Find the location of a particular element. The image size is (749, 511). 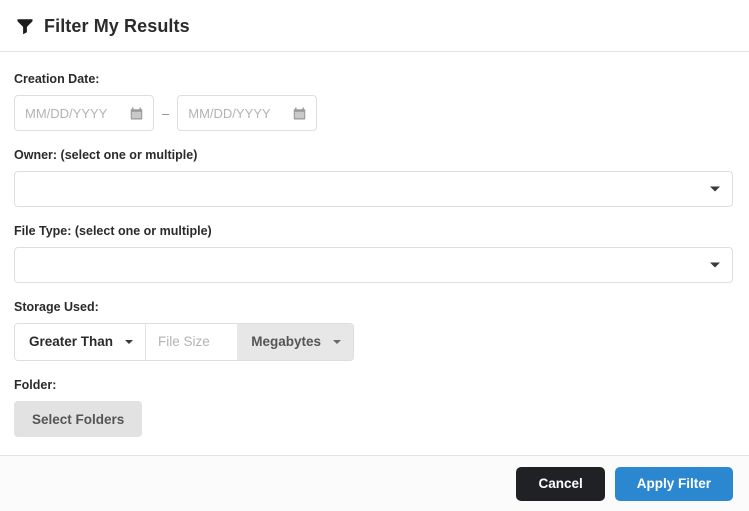

owner-group: Owner: (select one or multiple) is located at coordinates (374, 177).